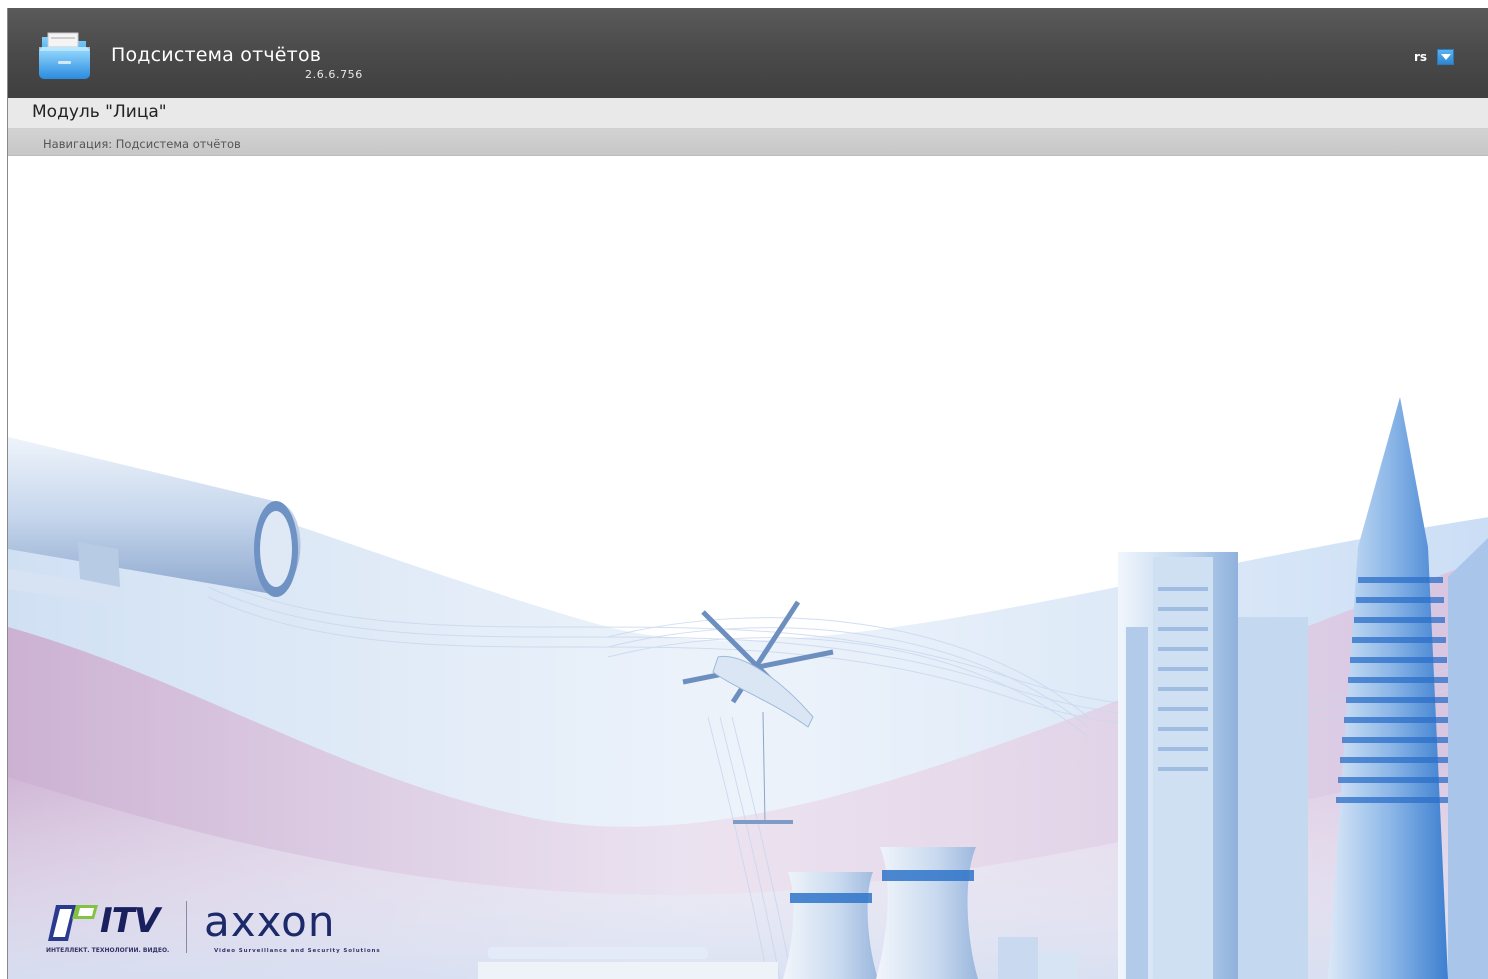  I want to click on breadcrumb: Навигация: Подсистема отчётов, so click(748, 142).